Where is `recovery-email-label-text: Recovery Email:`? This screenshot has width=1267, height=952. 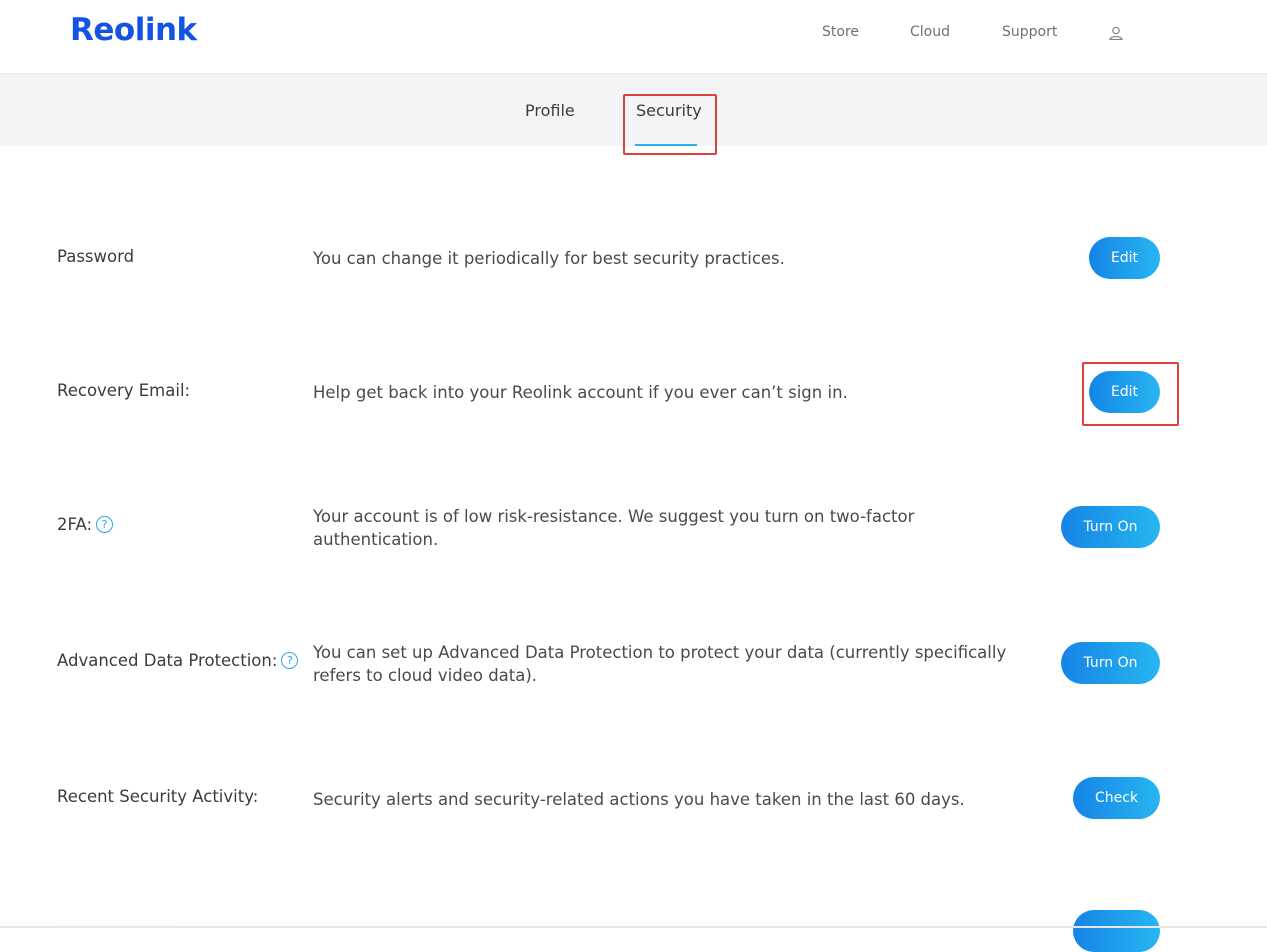 recovery-email-label-text: Recovery Email: is located at coordinates (124, 390).